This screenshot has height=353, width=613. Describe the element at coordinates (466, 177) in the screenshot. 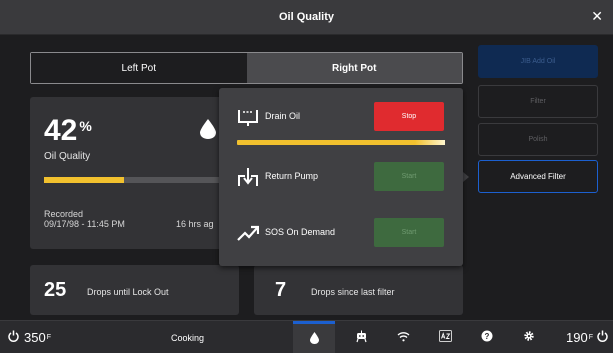

I see `popup-pointer` at that location.